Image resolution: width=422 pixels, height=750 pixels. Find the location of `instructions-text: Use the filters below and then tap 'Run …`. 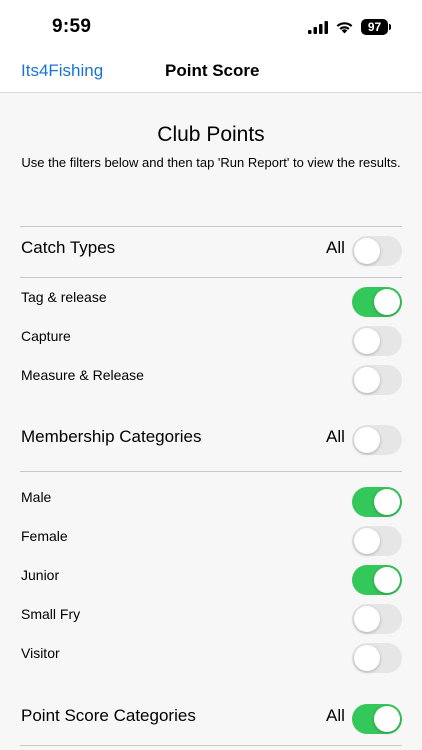

instructions-text: Use the filters below and then tap 'Run … is located at coordinates (211, 162).